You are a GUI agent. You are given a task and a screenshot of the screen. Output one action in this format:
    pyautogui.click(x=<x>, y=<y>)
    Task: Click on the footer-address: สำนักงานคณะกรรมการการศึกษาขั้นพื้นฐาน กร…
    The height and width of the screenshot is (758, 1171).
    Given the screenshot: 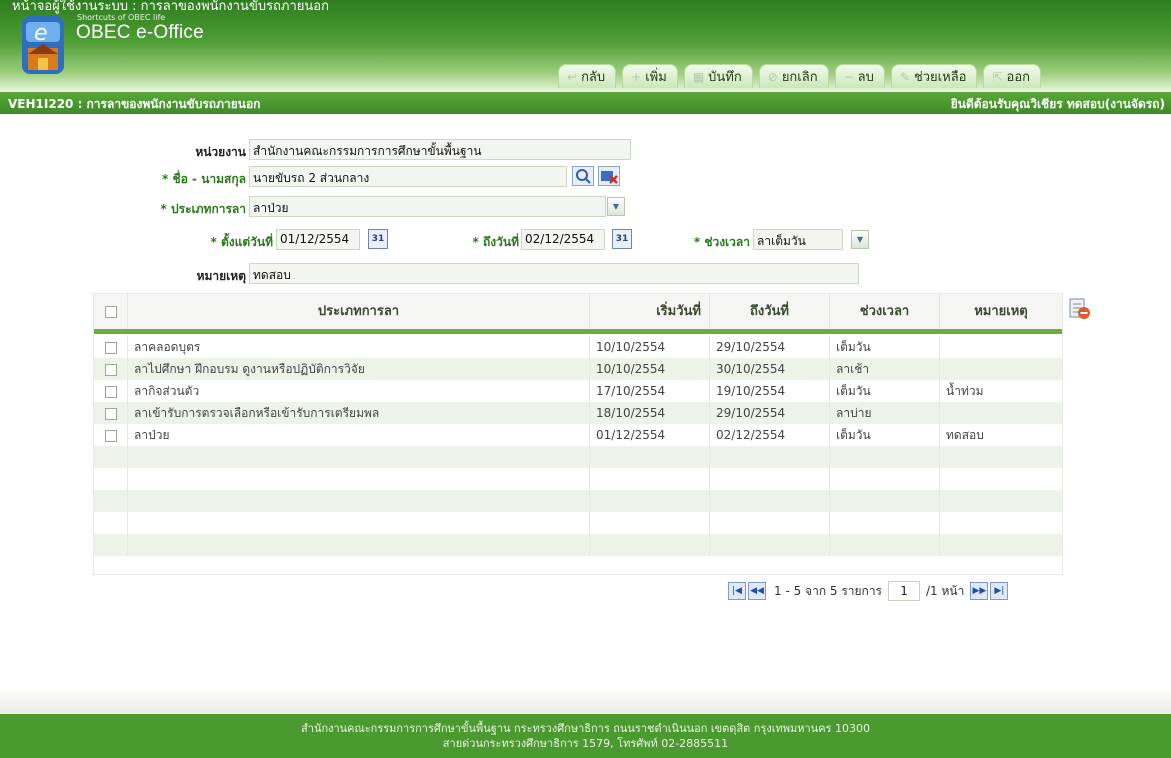 What is the action you would take?
    pyautogui.click(x=585, y=728)
    